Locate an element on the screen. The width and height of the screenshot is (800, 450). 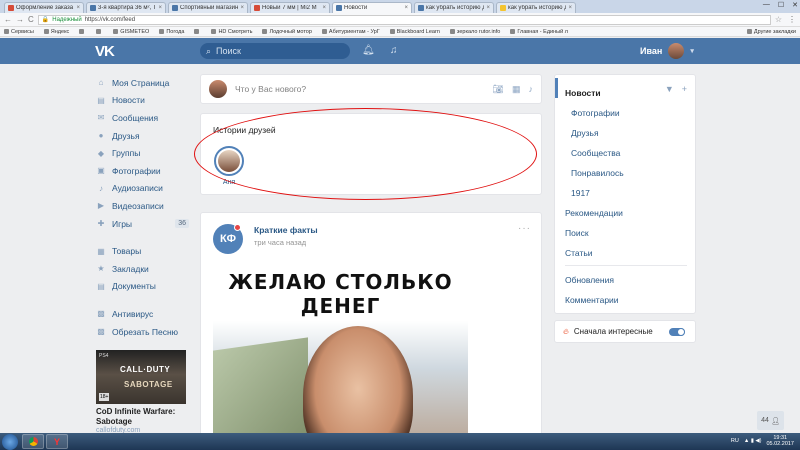
bookmark-item: Лодочный мотор is located at coordinates (287, 32).